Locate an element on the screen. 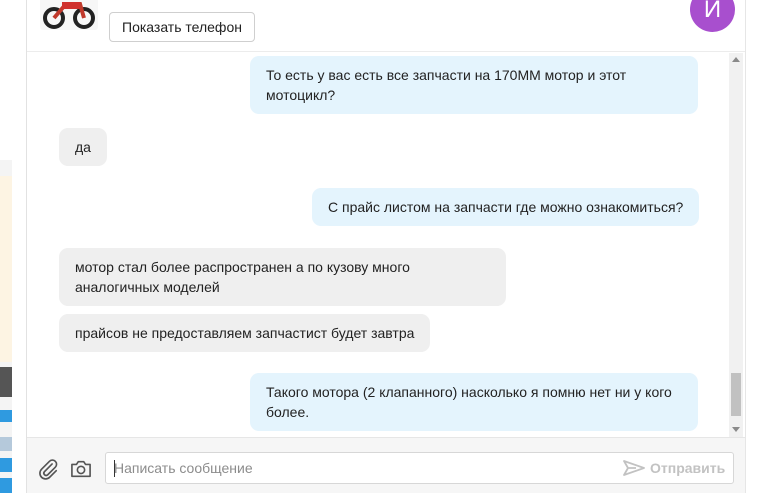 This screenshot has width=757, height=493. message-line: да is located at coordinates (83, 147).